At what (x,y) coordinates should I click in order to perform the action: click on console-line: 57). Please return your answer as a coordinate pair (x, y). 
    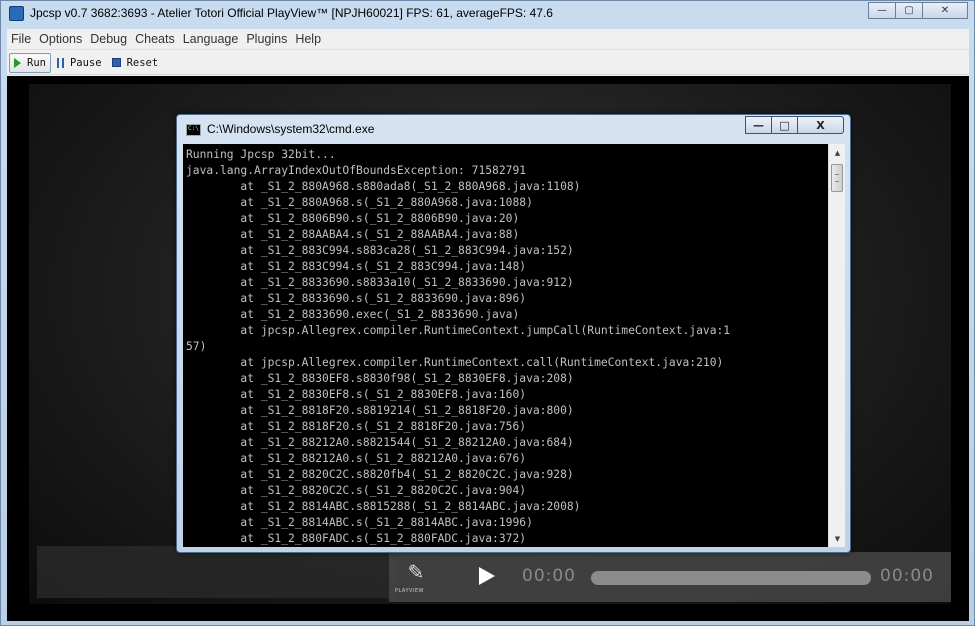
    Looking at the image, I should click on (196, 346).